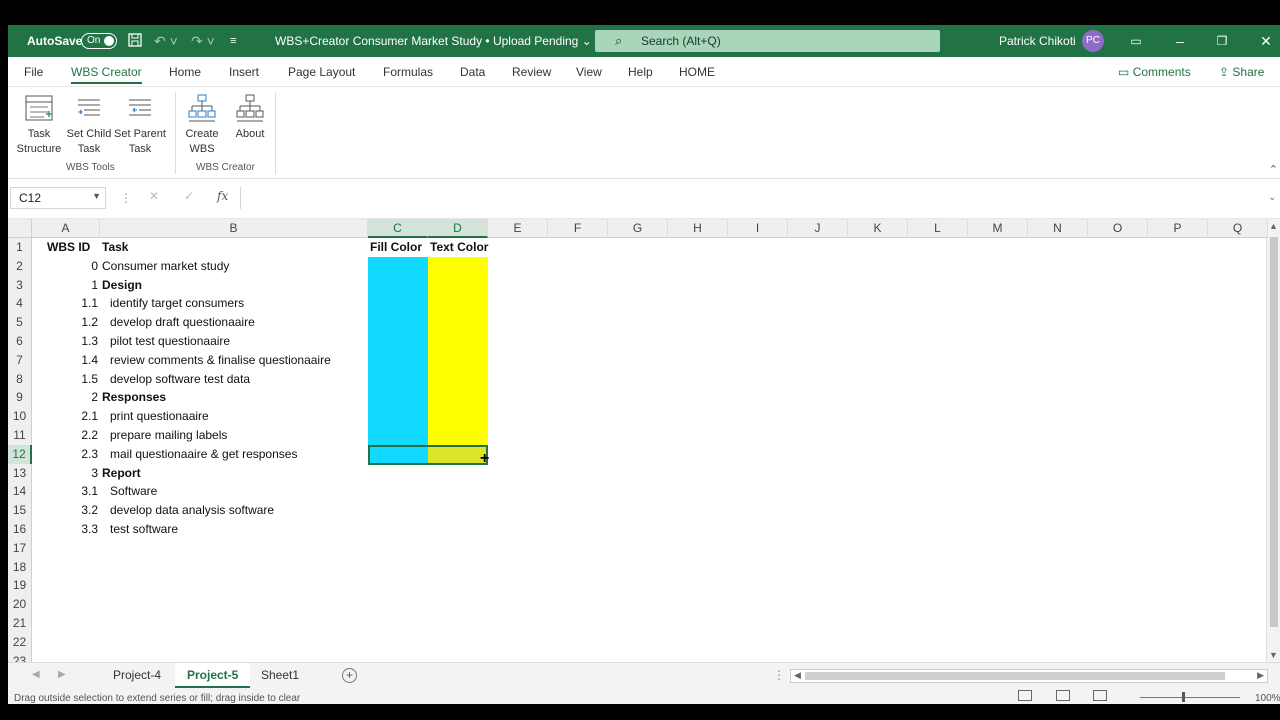  Describe the element at coordinates (1273, 226) in the screenshot. I see `scroll-up-icon: ▲` at that location.